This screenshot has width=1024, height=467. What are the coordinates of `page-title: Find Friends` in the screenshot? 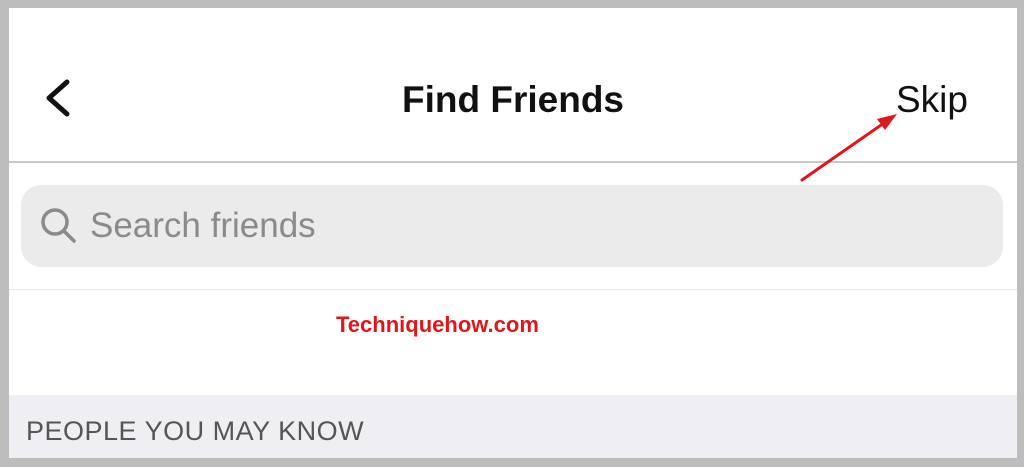 It's located at (513, 99).